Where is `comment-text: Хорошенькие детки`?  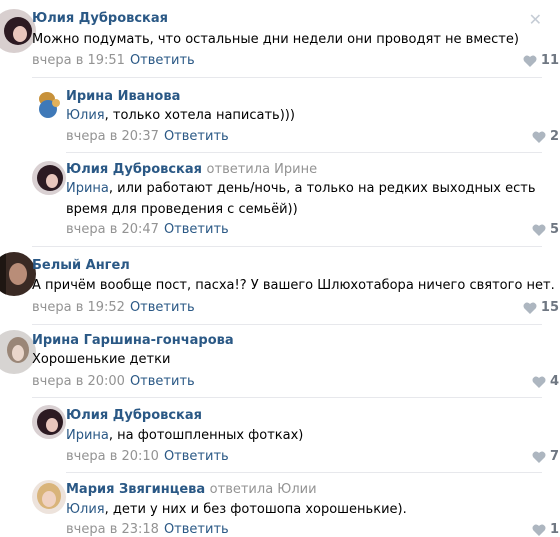
comment-text: Хорошенькие детки is located at coordinates (101, 359).